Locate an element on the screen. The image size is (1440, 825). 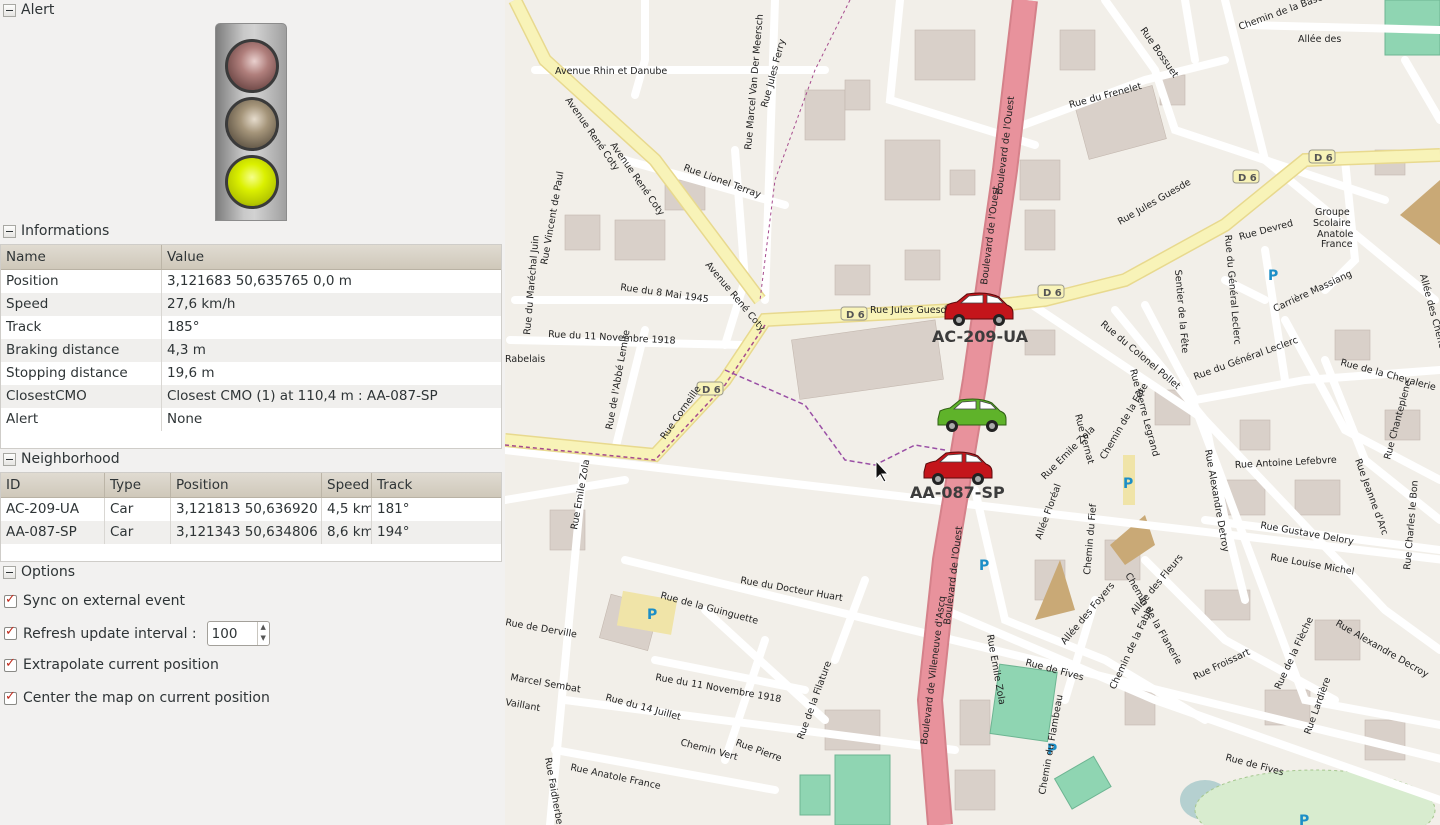
svg-text: Allée des Chênes is located at coordinates (1428, 314).